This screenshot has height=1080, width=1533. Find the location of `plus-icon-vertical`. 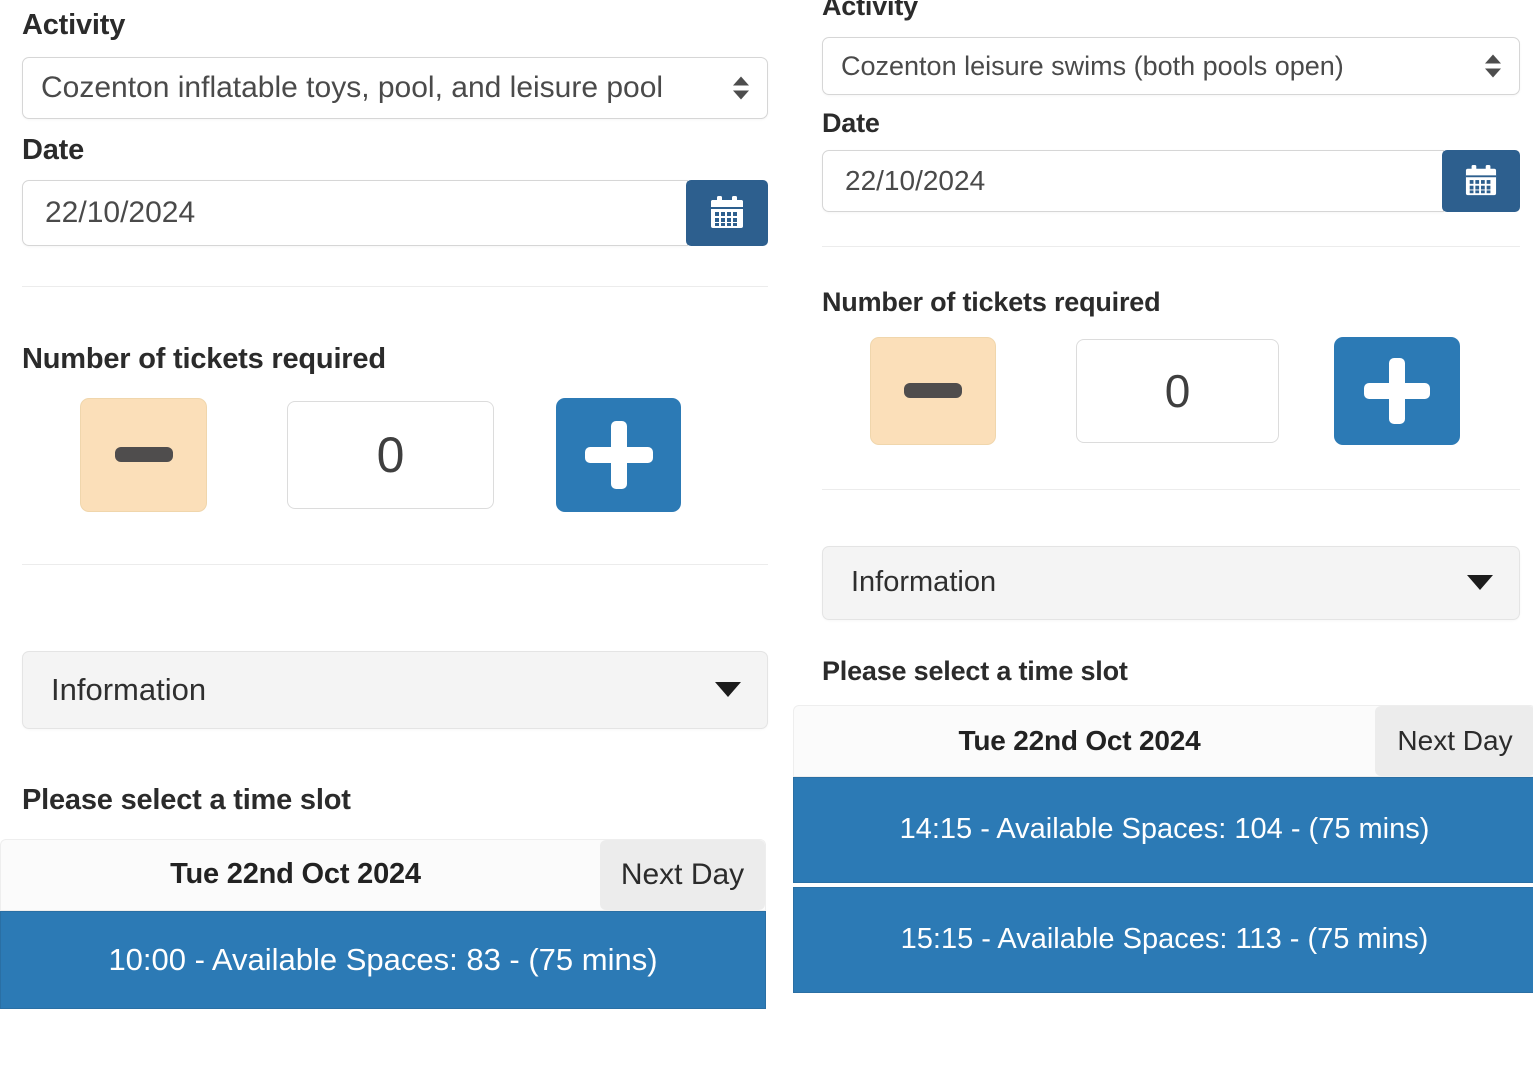

plus-icon-vertical is located at coordinates (618, 454).